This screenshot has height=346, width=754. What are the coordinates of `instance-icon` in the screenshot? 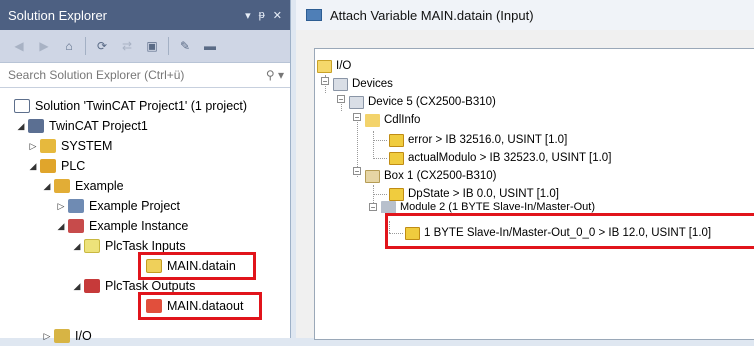 It's located at (76, 226).